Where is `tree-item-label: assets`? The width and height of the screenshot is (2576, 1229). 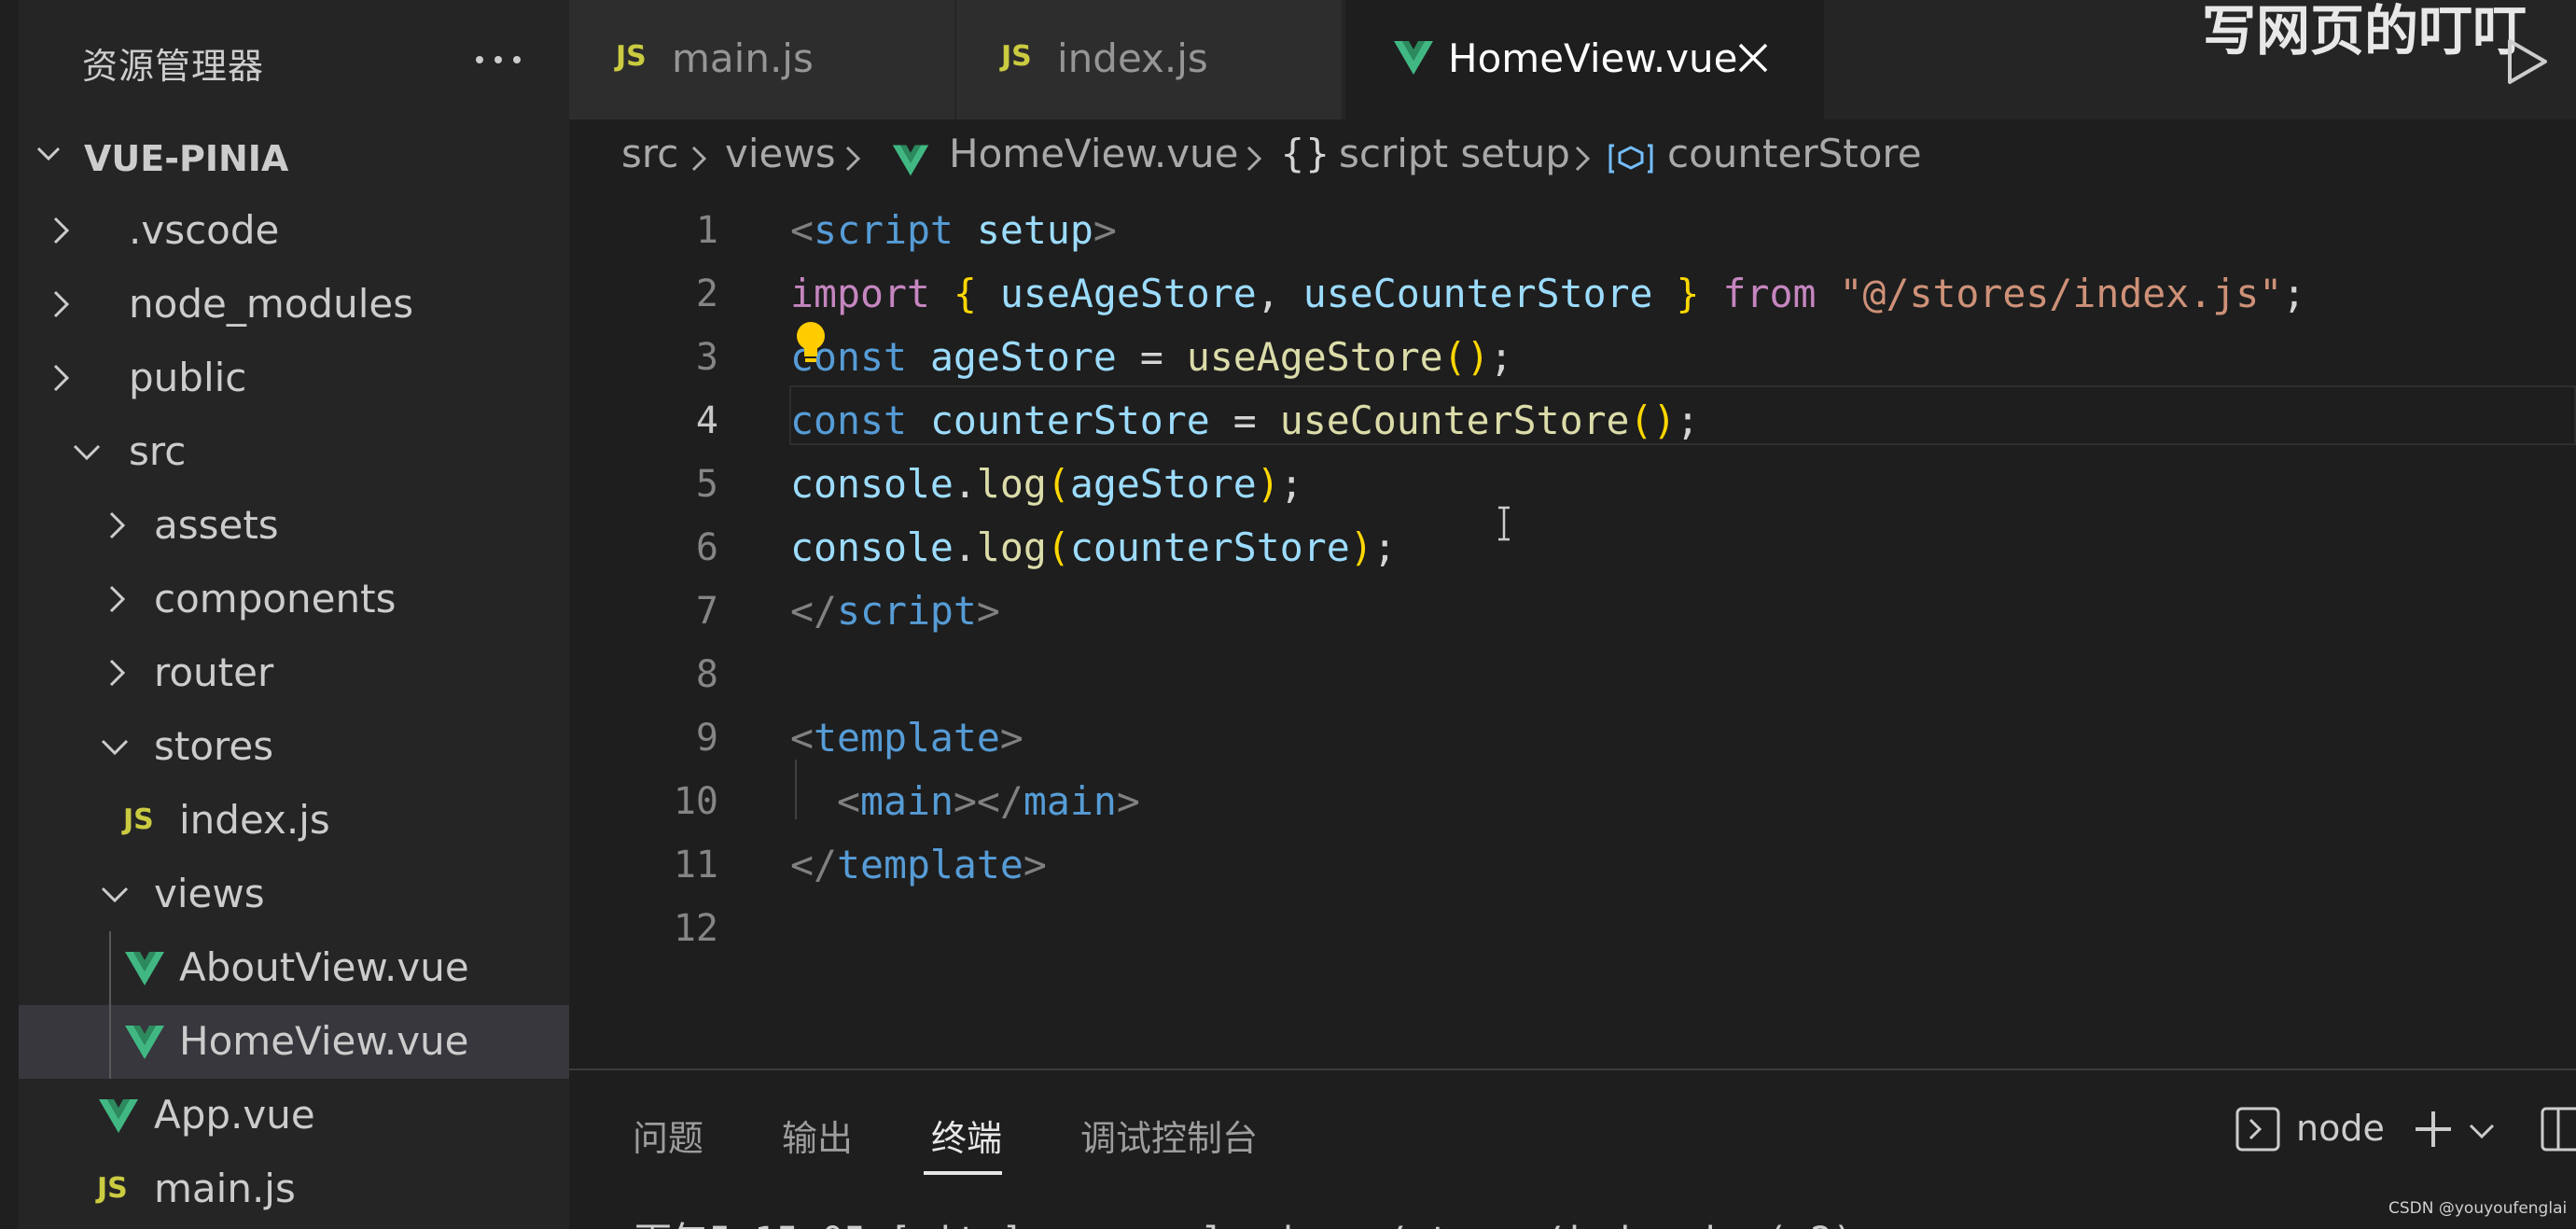 tree-item-label: assets is located at coordinates (217, 525).